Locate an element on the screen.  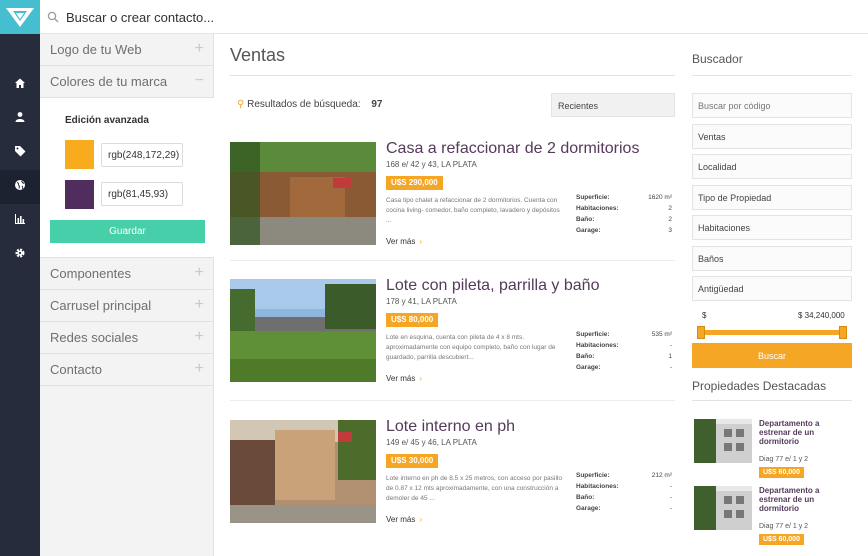
panel-item-brand-colors: Colores de tu marca − is located at coordinates (127, 82).